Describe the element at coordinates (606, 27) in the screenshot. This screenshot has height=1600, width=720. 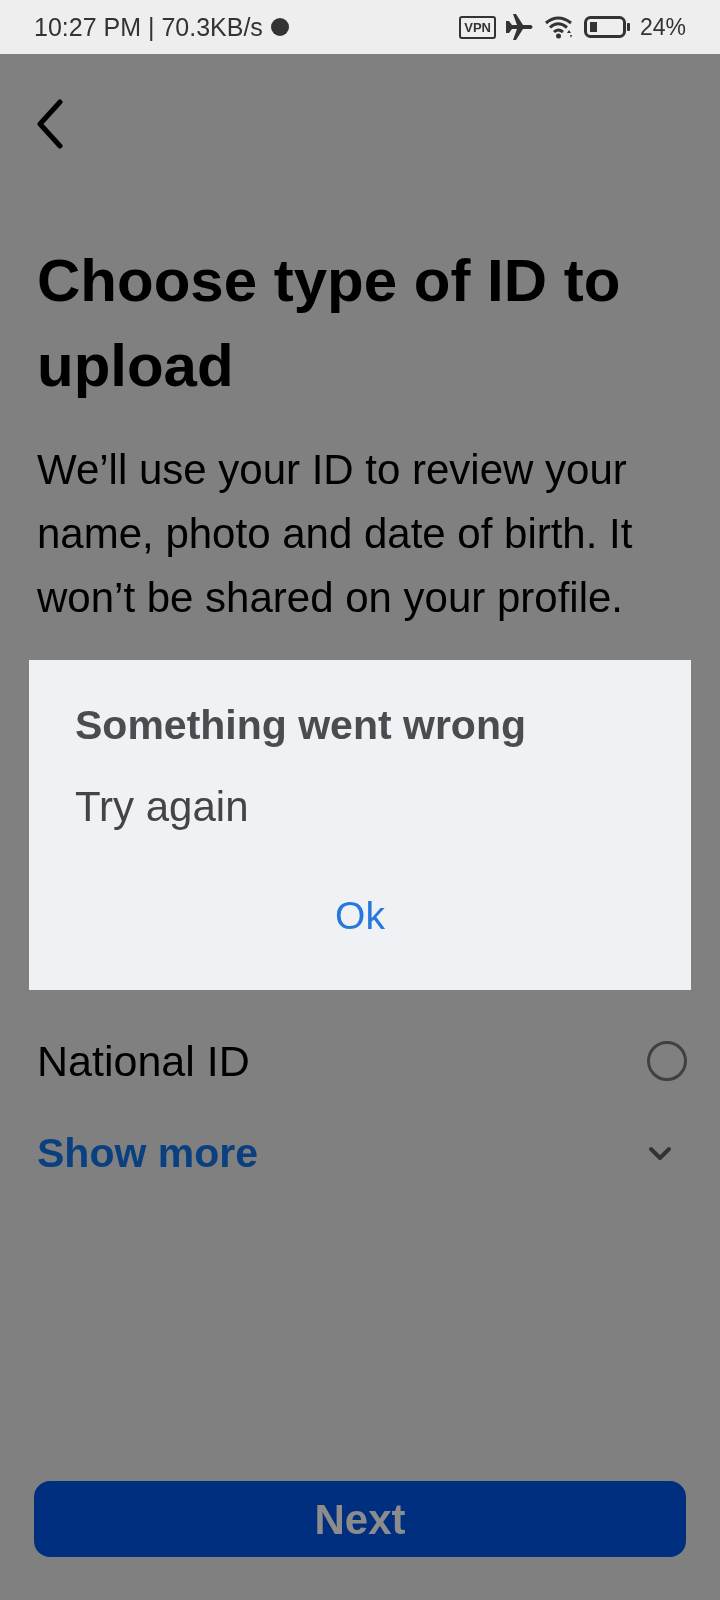
I see `battery-icon` at that location.